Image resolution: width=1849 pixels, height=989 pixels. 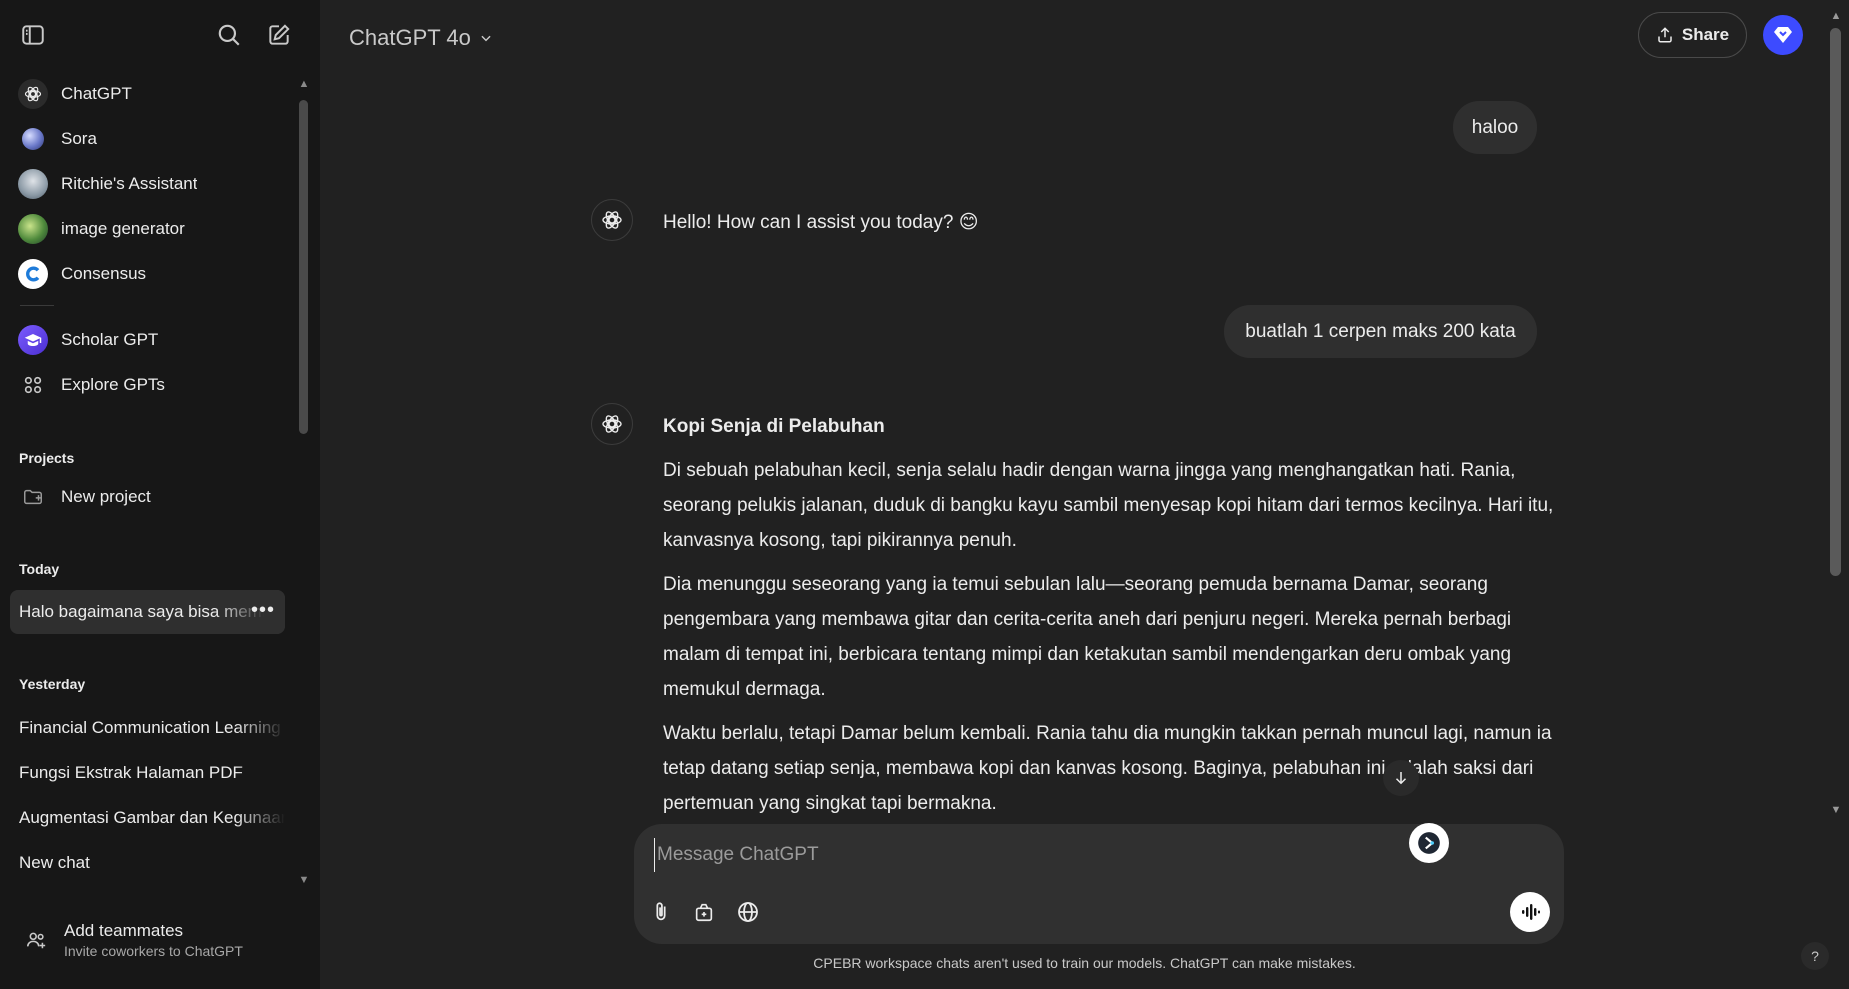 I want to click on message-input, so click(x=1004, y=855).